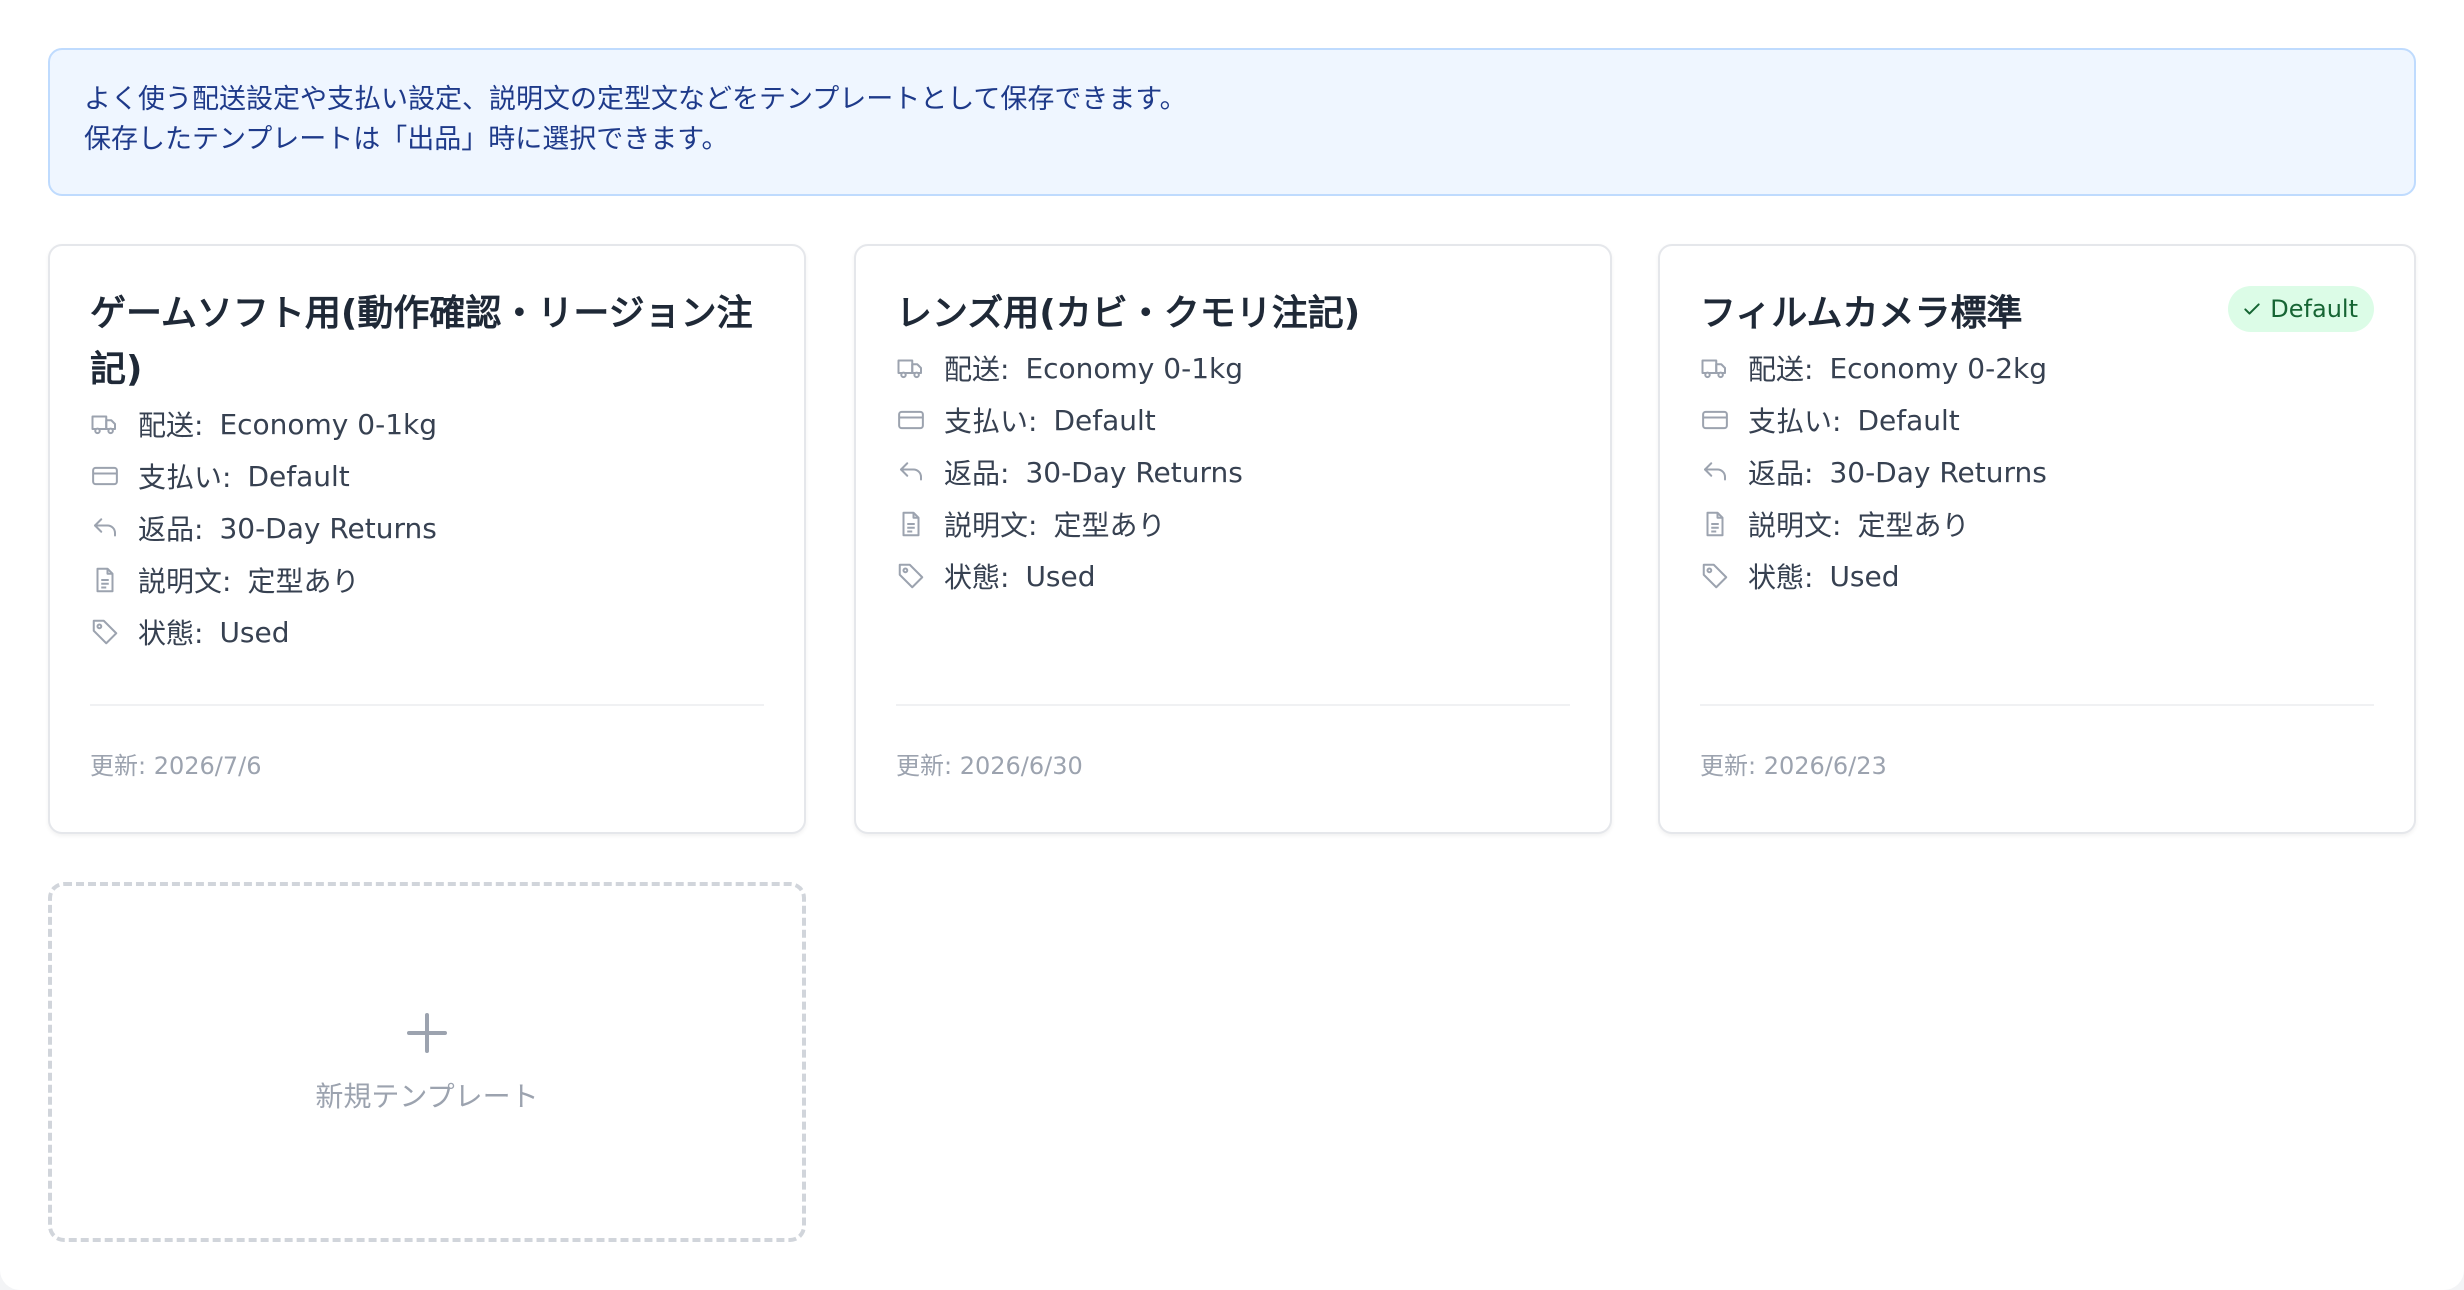 The image size is (2464, 1290). I want to click on updated-date: 更新: 2026/7/6, so click(176, 766).